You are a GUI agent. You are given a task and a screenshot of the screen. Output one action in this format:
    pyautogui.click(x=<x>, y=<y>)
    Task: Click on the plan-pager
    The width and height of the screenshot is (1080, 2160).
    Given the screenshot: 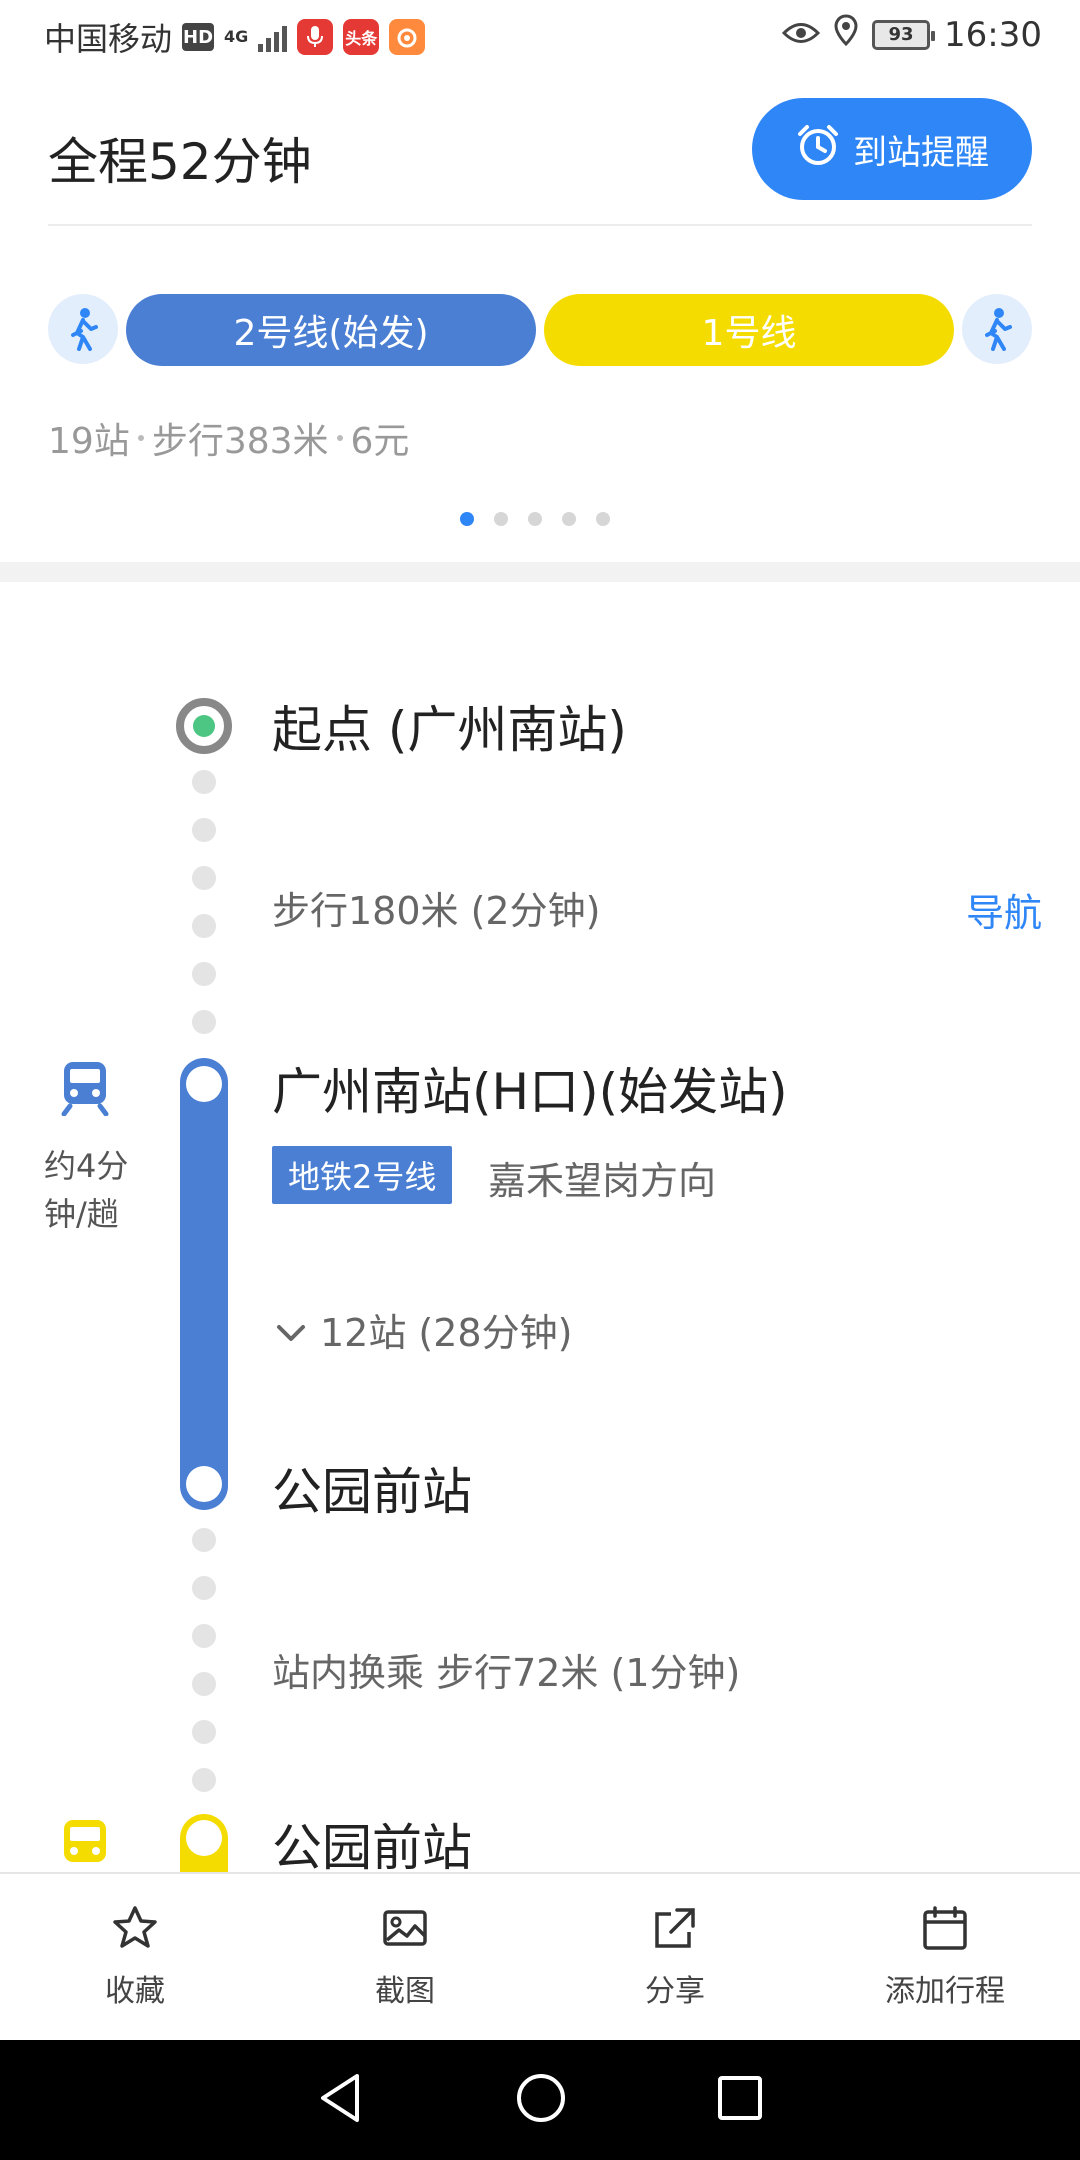 What is the action you would take?
    pyautogui.click(x=535, y=519)
    